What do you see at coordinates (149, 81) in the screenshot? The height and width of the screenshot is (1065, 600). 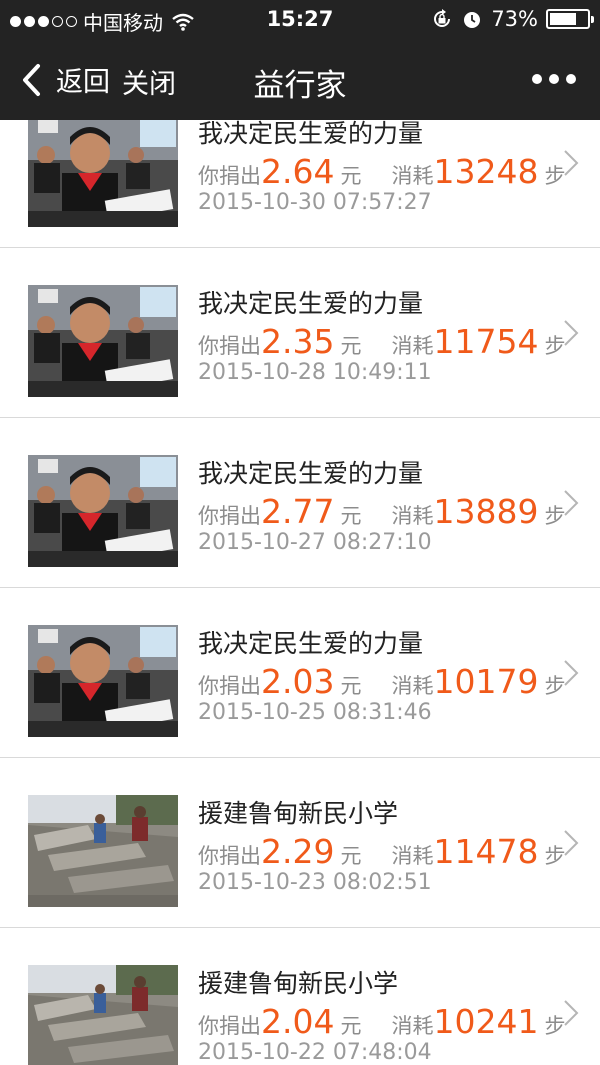 I see `close-button: 关闭` at bounding box center [149, 81].